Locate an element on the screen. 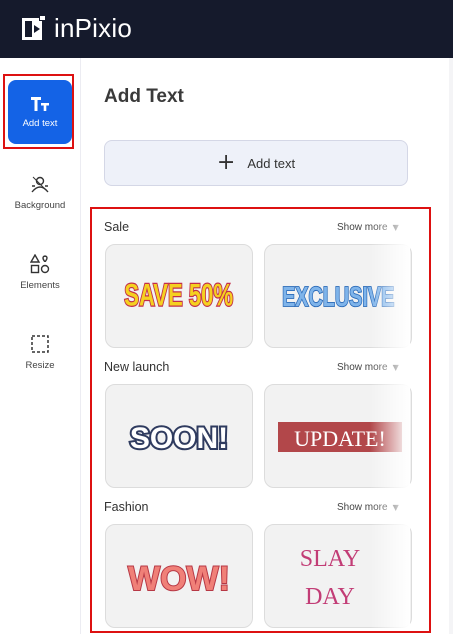 The image size is (453, 634). rail-item-label: Elements is located at coordinates (40, 285).